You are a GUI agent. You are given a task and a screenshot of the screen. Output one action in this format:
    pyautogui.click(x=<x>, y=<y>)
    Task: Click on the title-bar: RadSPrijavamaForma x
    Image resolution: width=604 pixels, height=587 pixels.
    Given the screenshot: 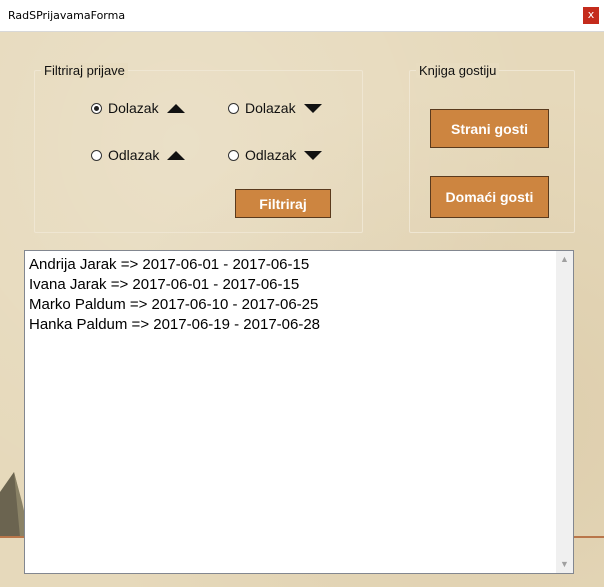 What is the action you would take?
    pyautogui.click(x=302, y=16)
    